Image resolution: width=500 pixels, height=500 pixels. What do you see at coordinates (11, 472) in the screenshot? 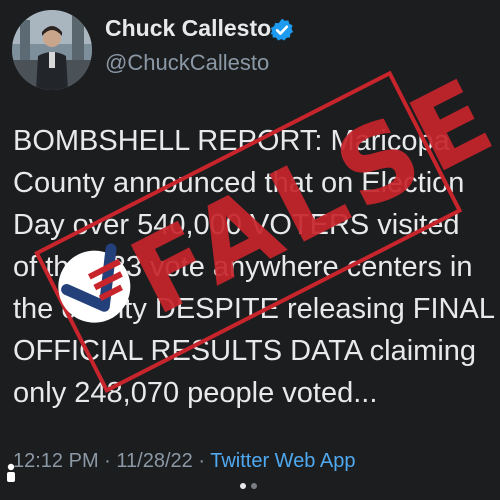
I see `person-icon` at bounding box center [11, 472].